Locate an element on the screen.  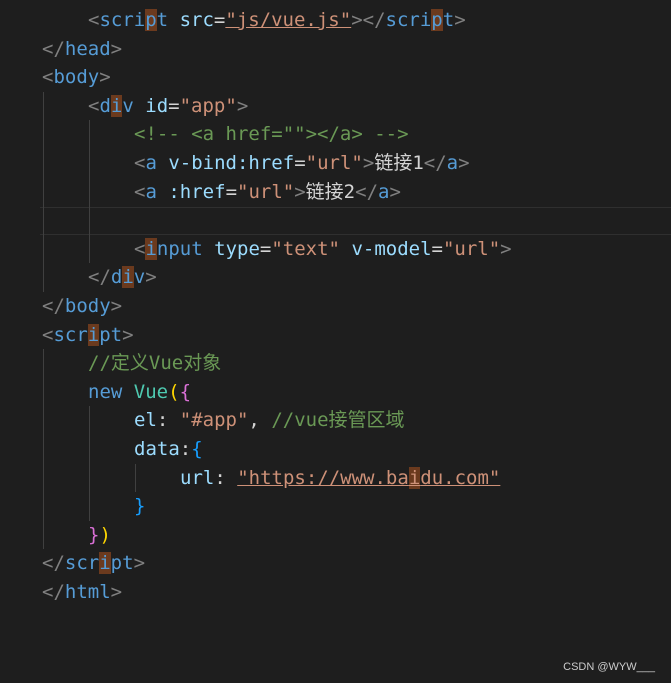
code-content: new Vue({ is located at coordinates (139, 392).